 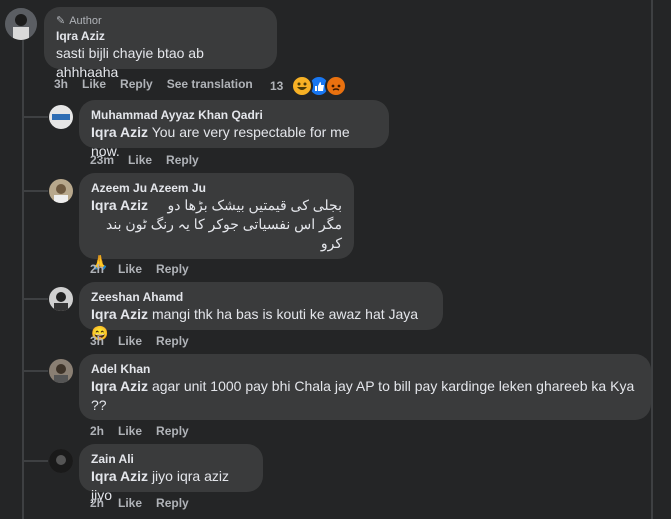 What do you see at coordinates (652, 259) in the screenshot?
I see `scrollbar-track` at bounding box center [652, 259].